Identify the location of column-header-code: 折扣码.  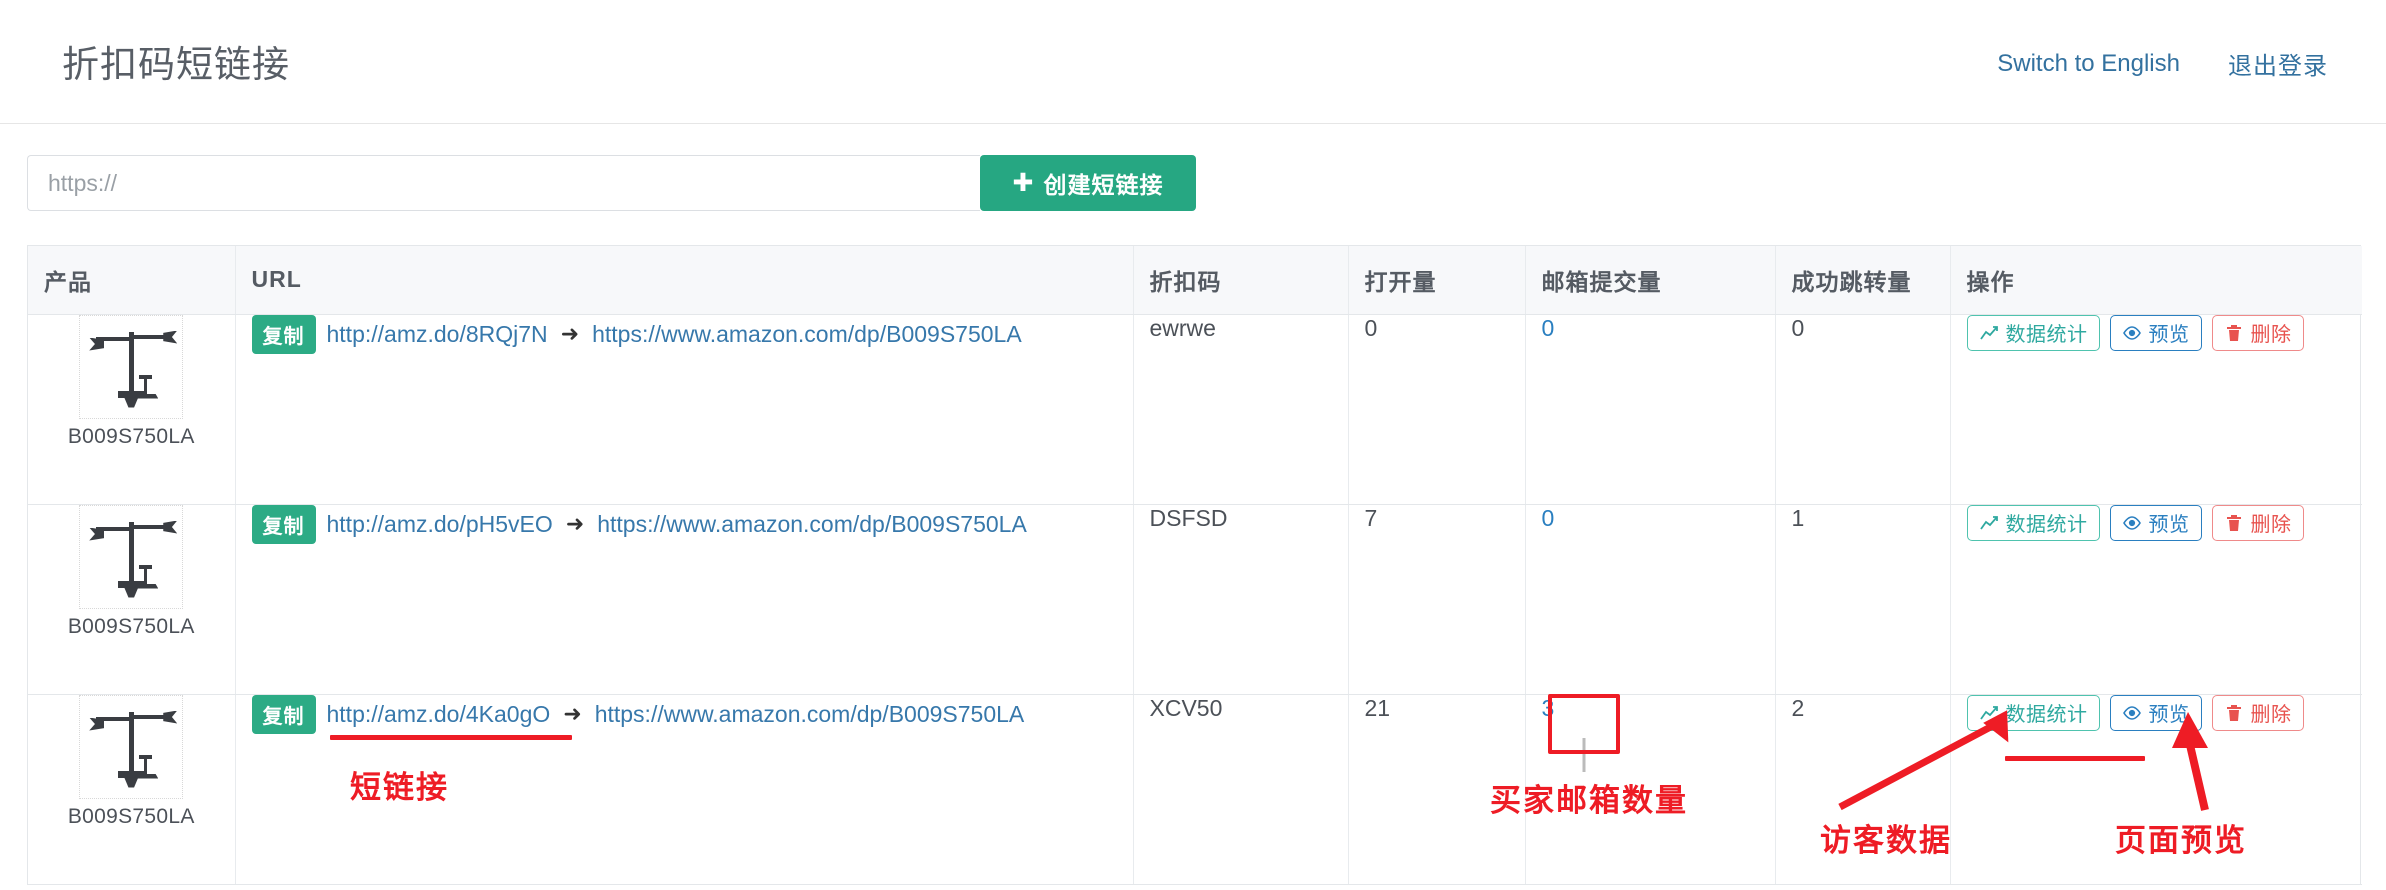
(1241, 280).